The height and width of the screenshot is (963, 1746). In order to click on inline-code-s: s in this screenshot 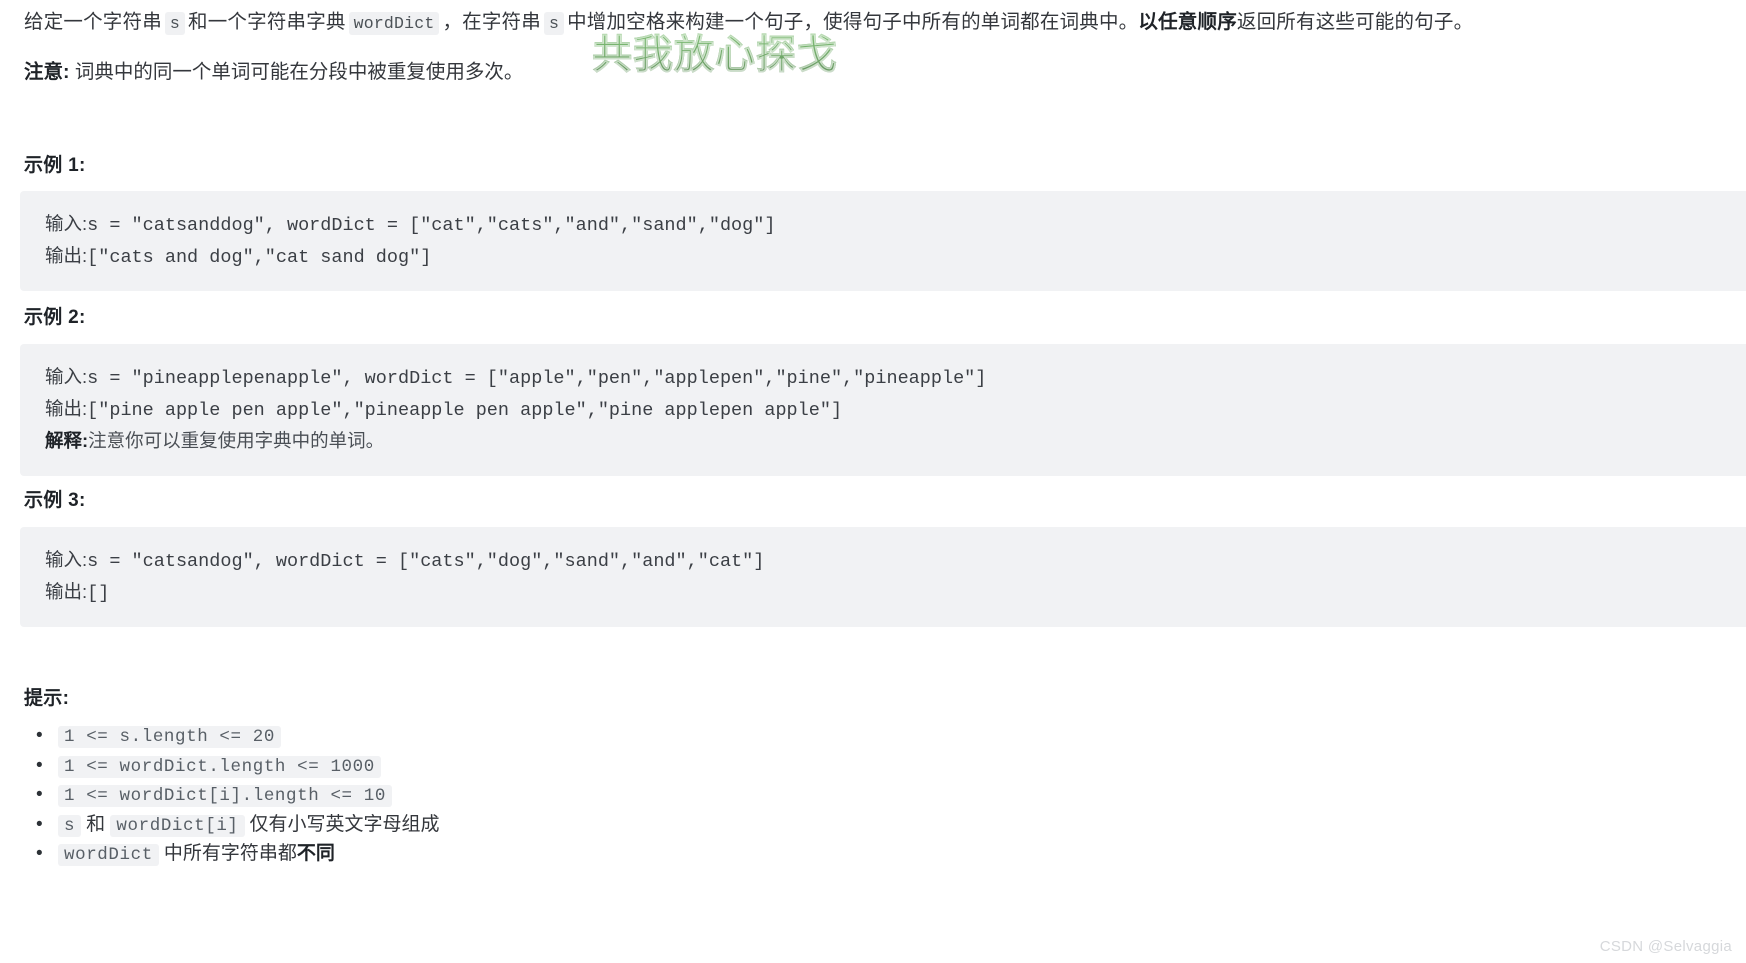, I will do `click(175, 23)`.